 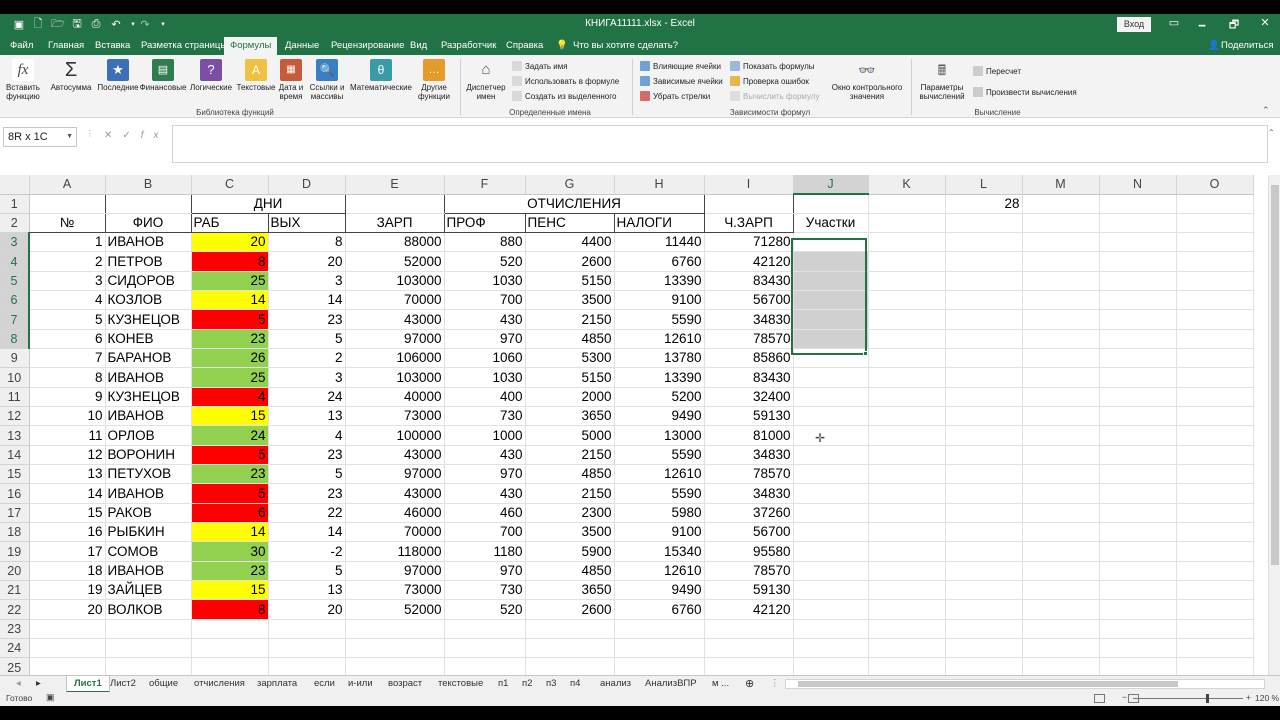 What do you see at coordinates (148, 358) in the screenshot?
I see `cell-name: БАРАНОВ` at bounding box center [148, 358].